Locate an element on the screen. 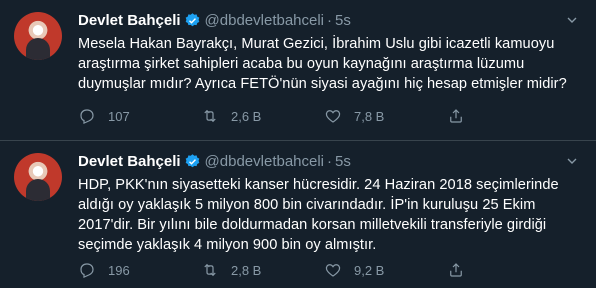 Image resolution: width=596 pixels, height=288 pixels. action-bar: 196 2,8 B 9,2 B is located at coordinates (277, 270).